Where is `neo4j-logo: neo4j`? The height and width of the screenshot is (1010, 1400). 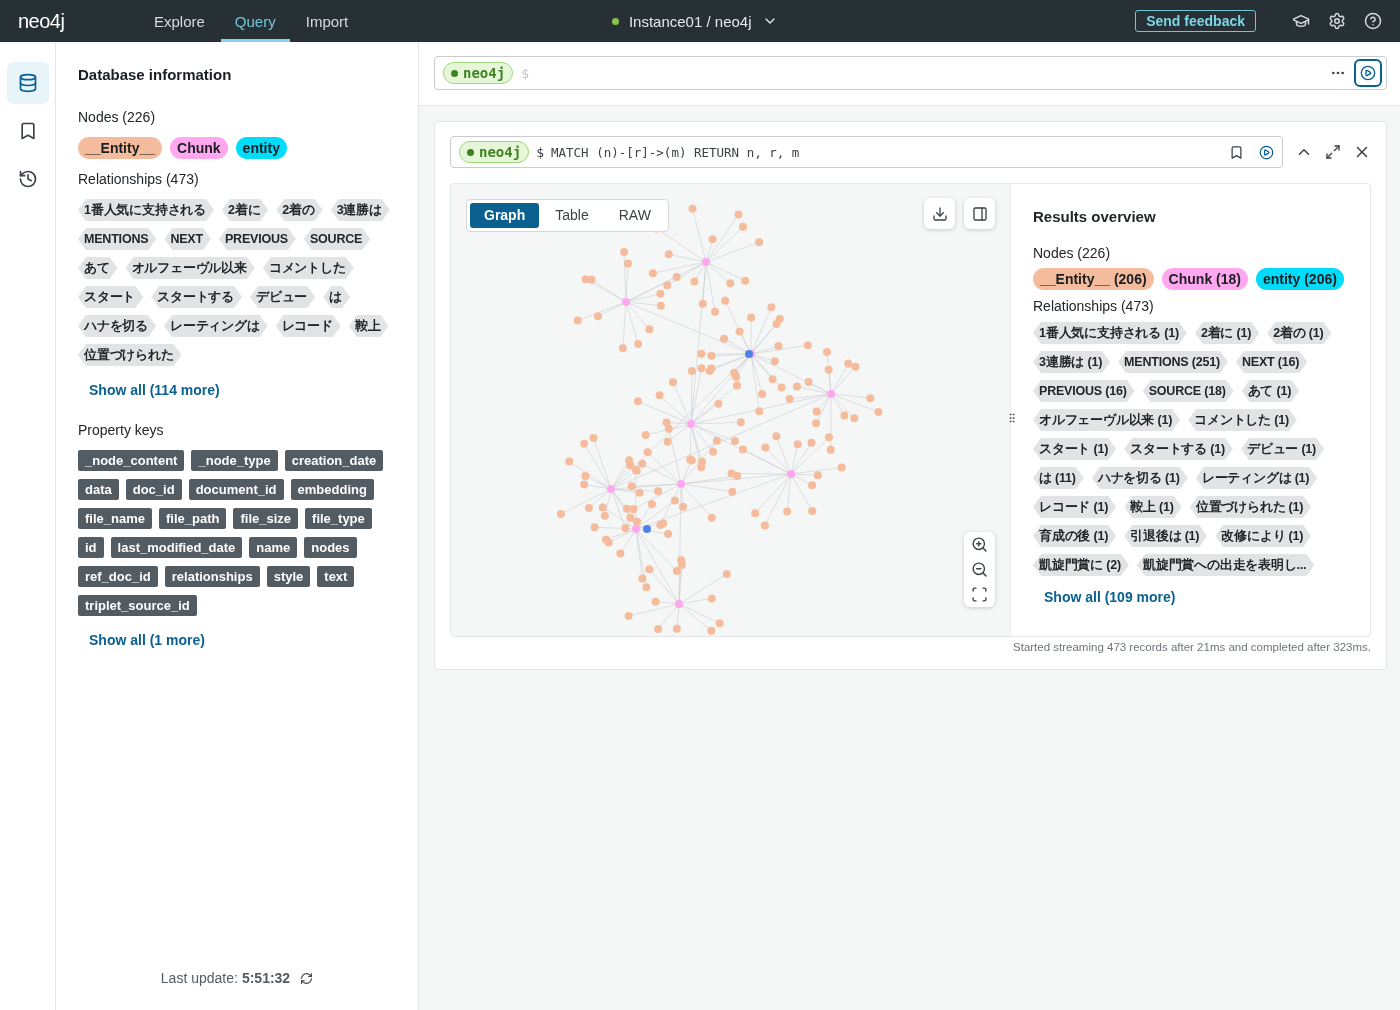 neo4j-logo: neo4j is located at coordinates (79, 21).